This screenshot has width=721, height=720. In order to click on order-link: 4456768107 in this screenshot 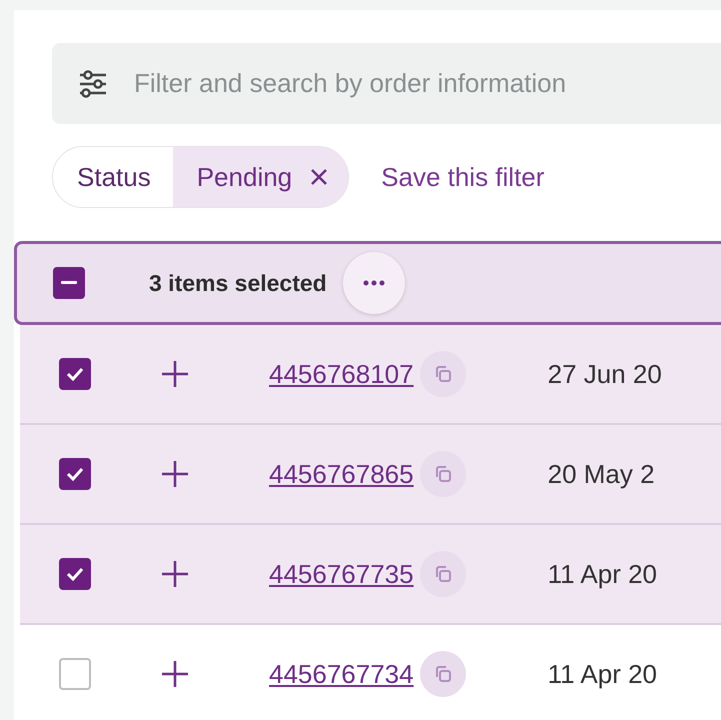, I will do `click(341, 374)`.